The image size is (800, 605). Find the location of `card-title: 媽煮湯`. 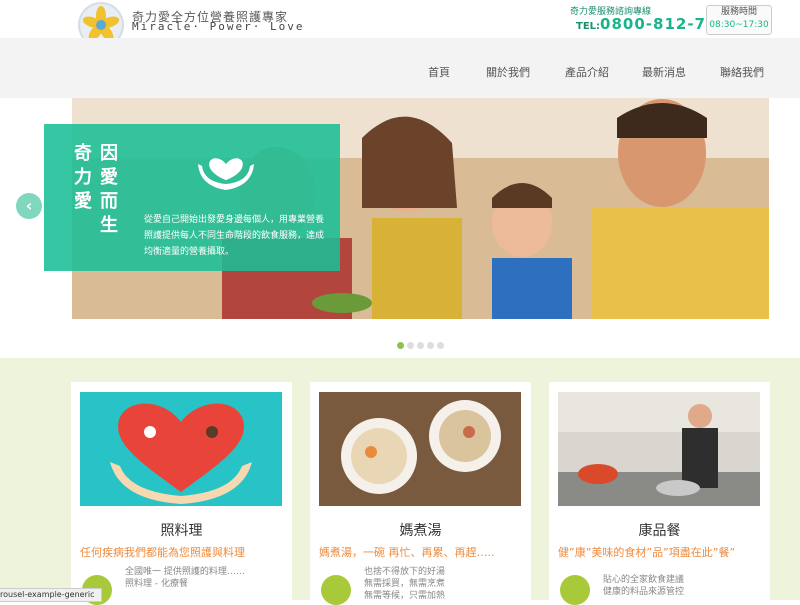

card-title: 媽煮湯 is located at coordinates (420, 531).